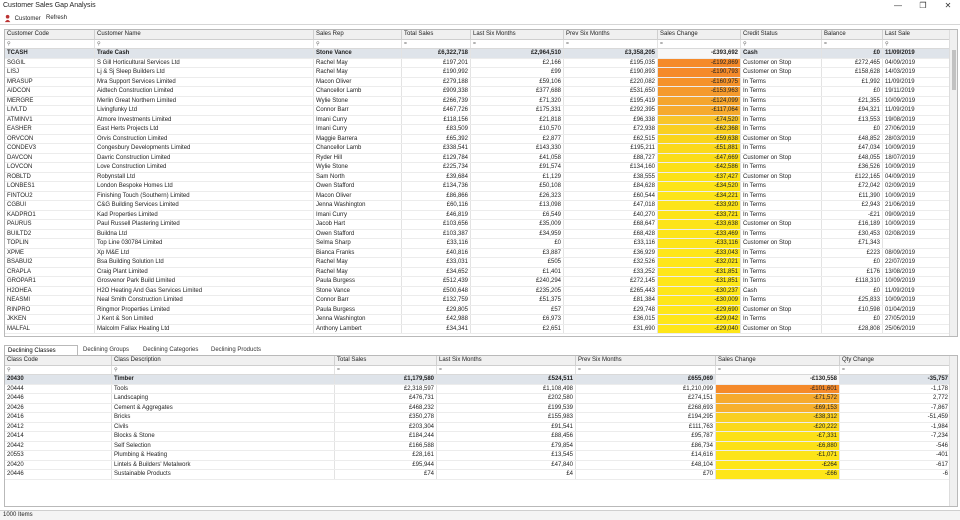 This screenshot has width=960, height=520. I want to click on grid-cell: CRAPLA, so click(50, 271).